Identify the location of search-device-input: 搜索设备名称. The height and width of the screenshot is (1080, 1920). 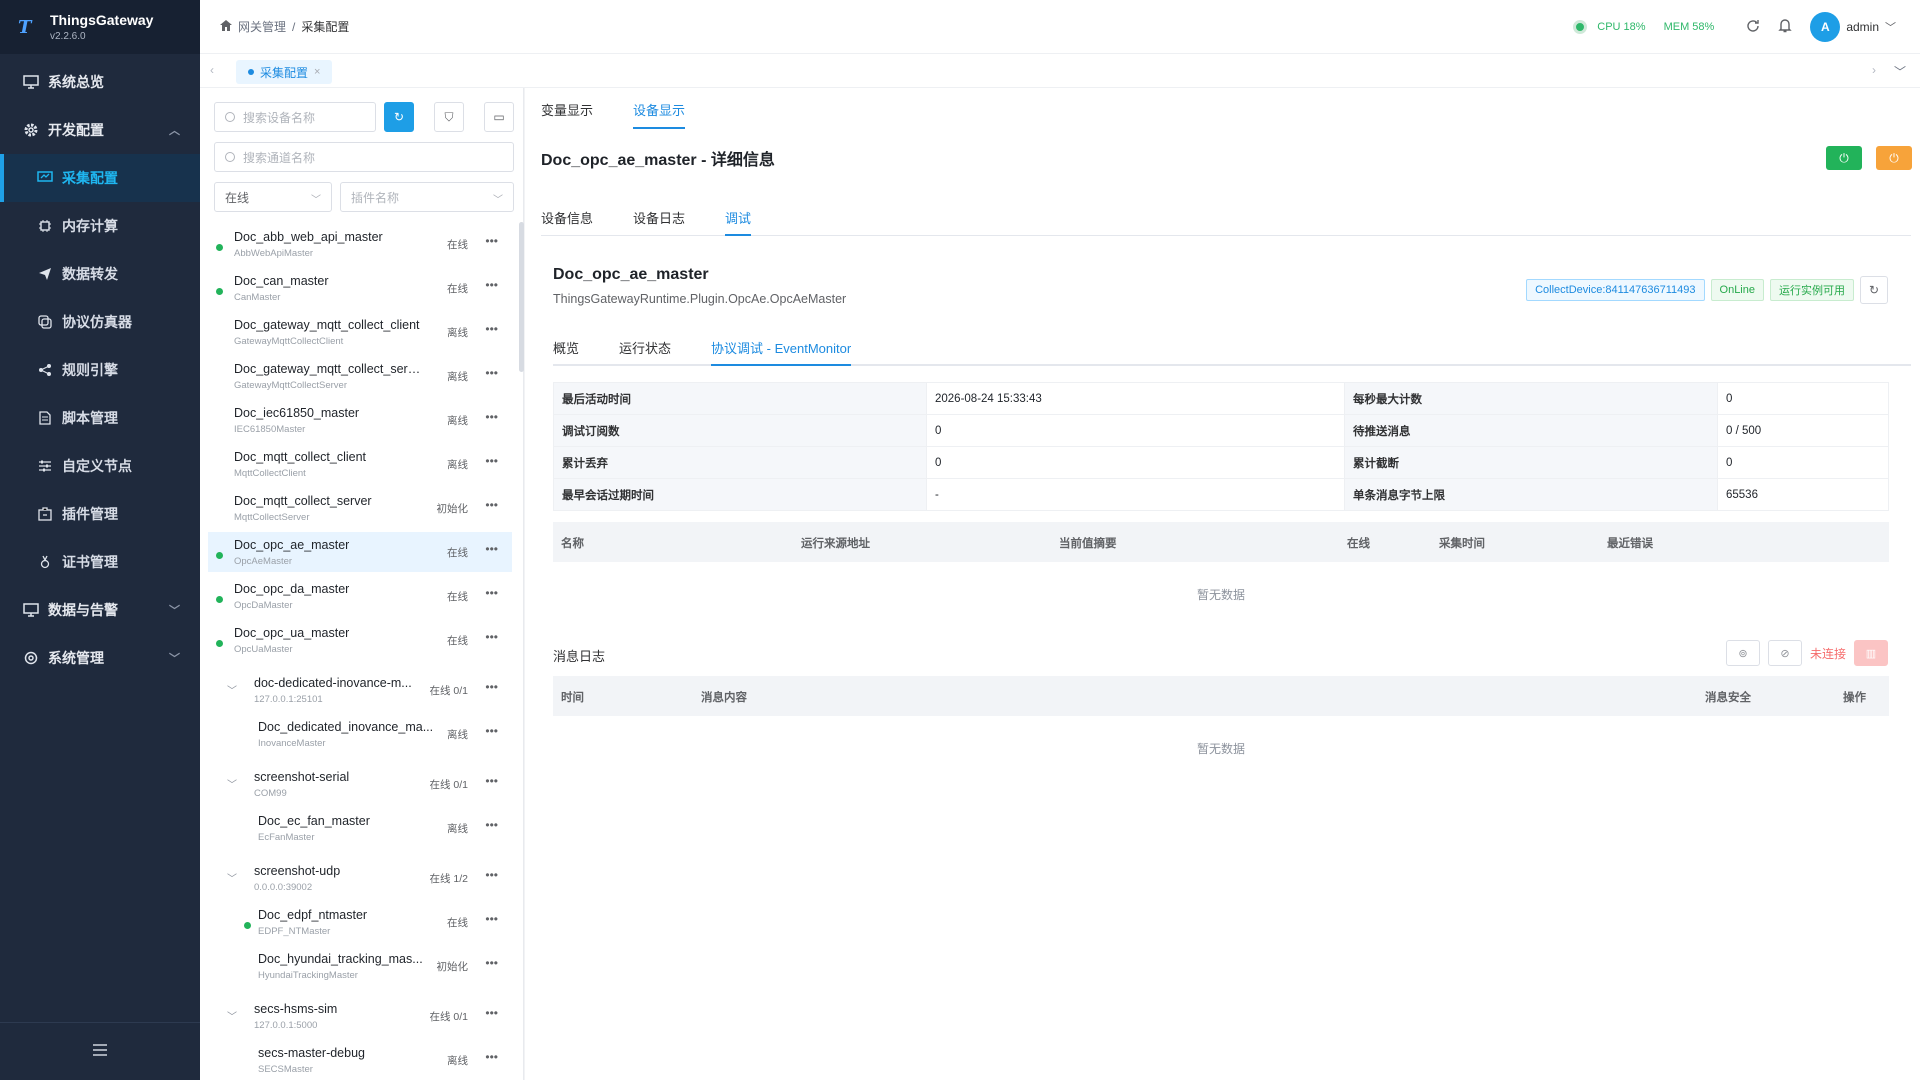
(295, 117).